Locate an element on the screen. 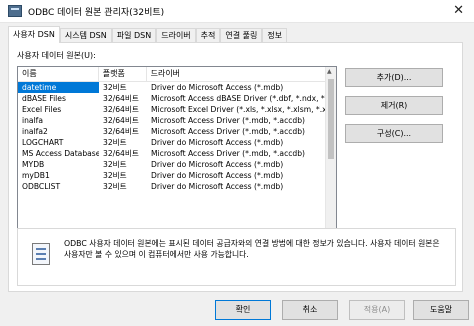 Image resolution: width=474 pixels, height=326 pixels. column-header-driver: 드라이버 is located at coordinates (236, 74).